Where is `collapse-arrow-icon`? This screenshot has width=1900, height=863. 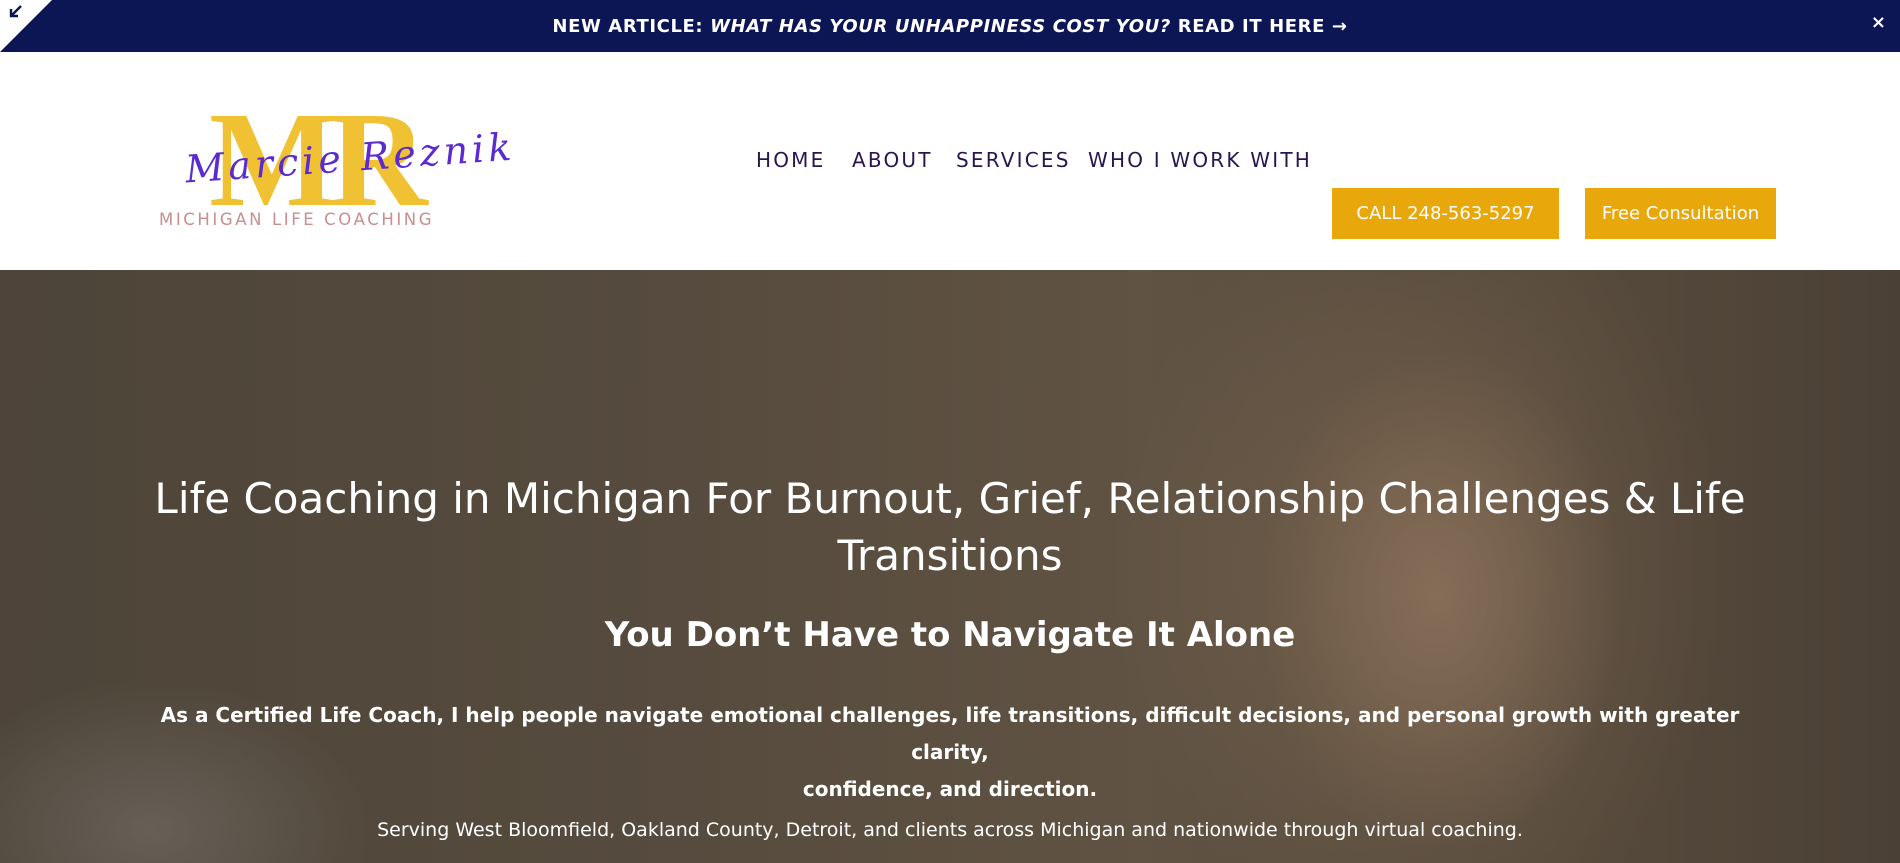
collapse-arrow-icon is located at coordinates (15, 12).